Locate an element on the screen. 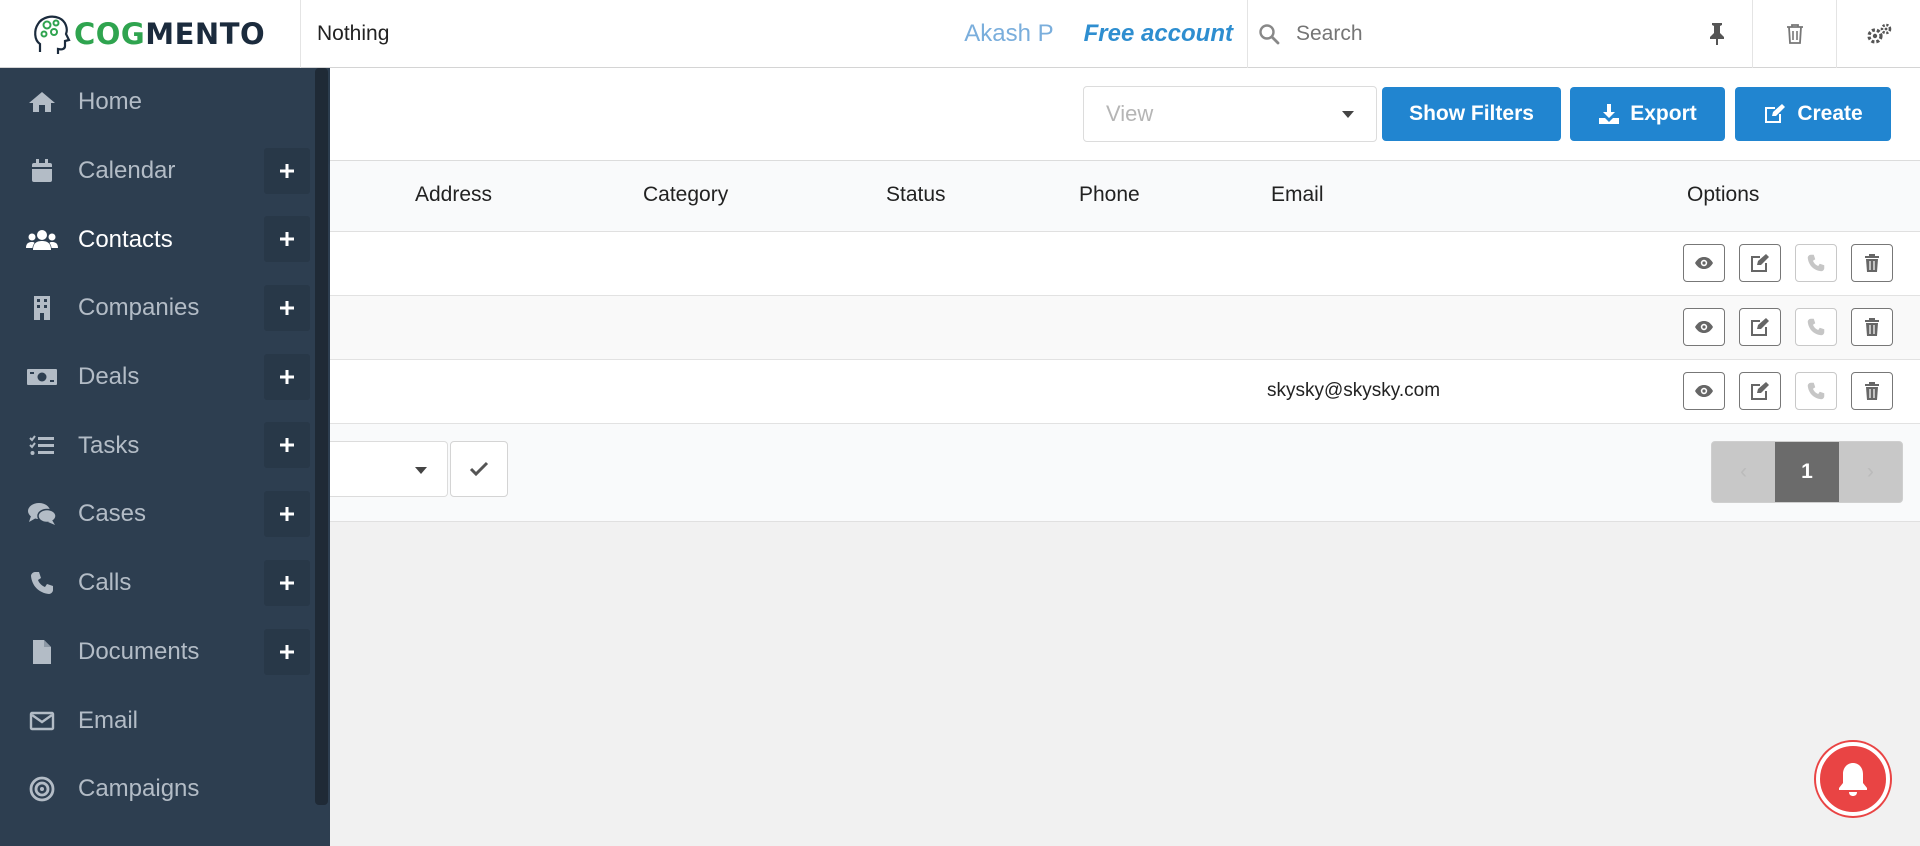  add-contacts-button is located at coordinates (287, 239).